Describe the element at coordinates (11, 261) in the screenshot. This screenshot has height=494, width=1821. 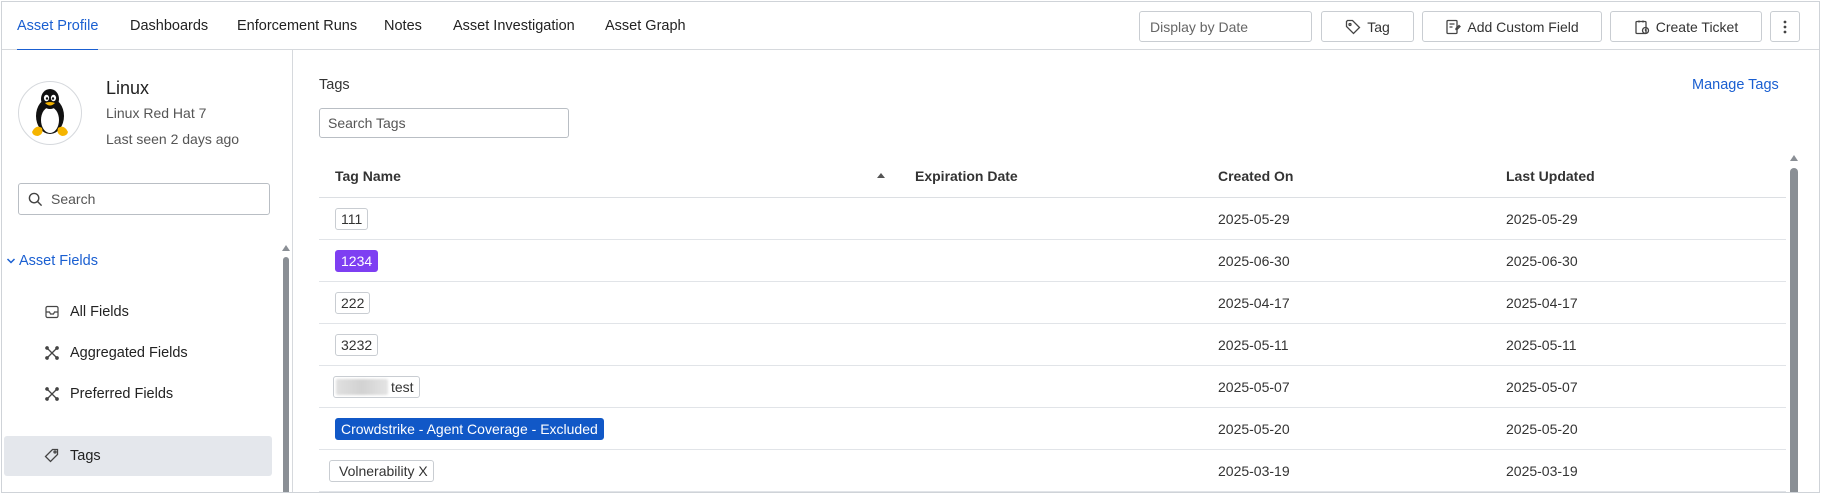
I see `chevron-down-icon` at that location.